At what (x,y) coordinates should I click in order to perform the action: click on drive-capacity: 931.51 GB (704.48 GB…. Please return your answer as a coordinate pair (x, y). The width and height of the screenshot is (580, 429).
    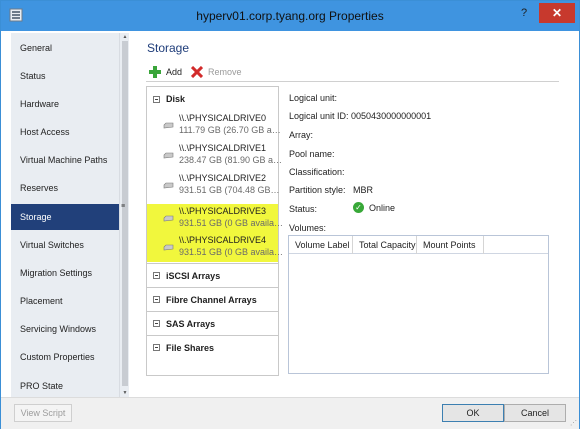
    Looking at the image, I should click on (229, 190).